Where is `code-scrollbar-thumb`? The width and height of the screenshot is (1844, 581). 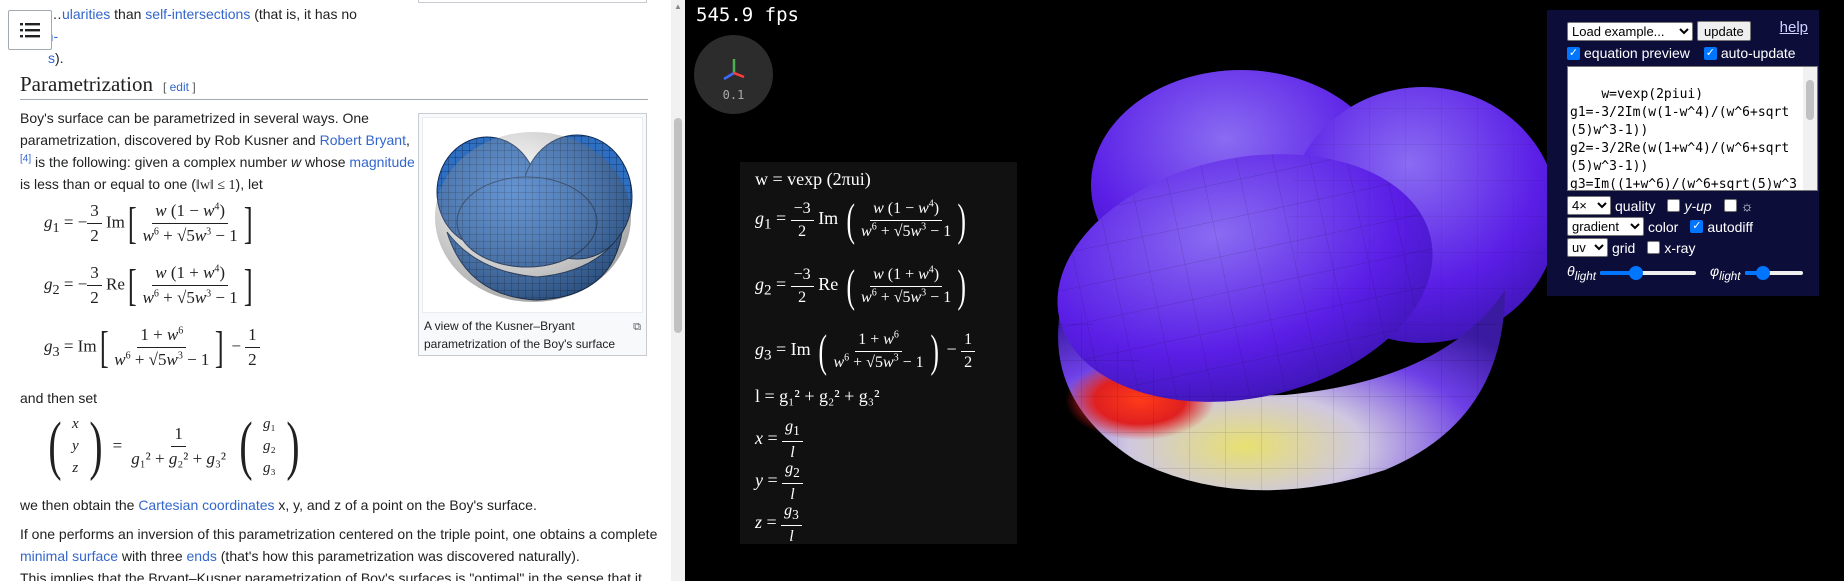
code-scrollbar-thumb is located at coordinates (1810, 100).